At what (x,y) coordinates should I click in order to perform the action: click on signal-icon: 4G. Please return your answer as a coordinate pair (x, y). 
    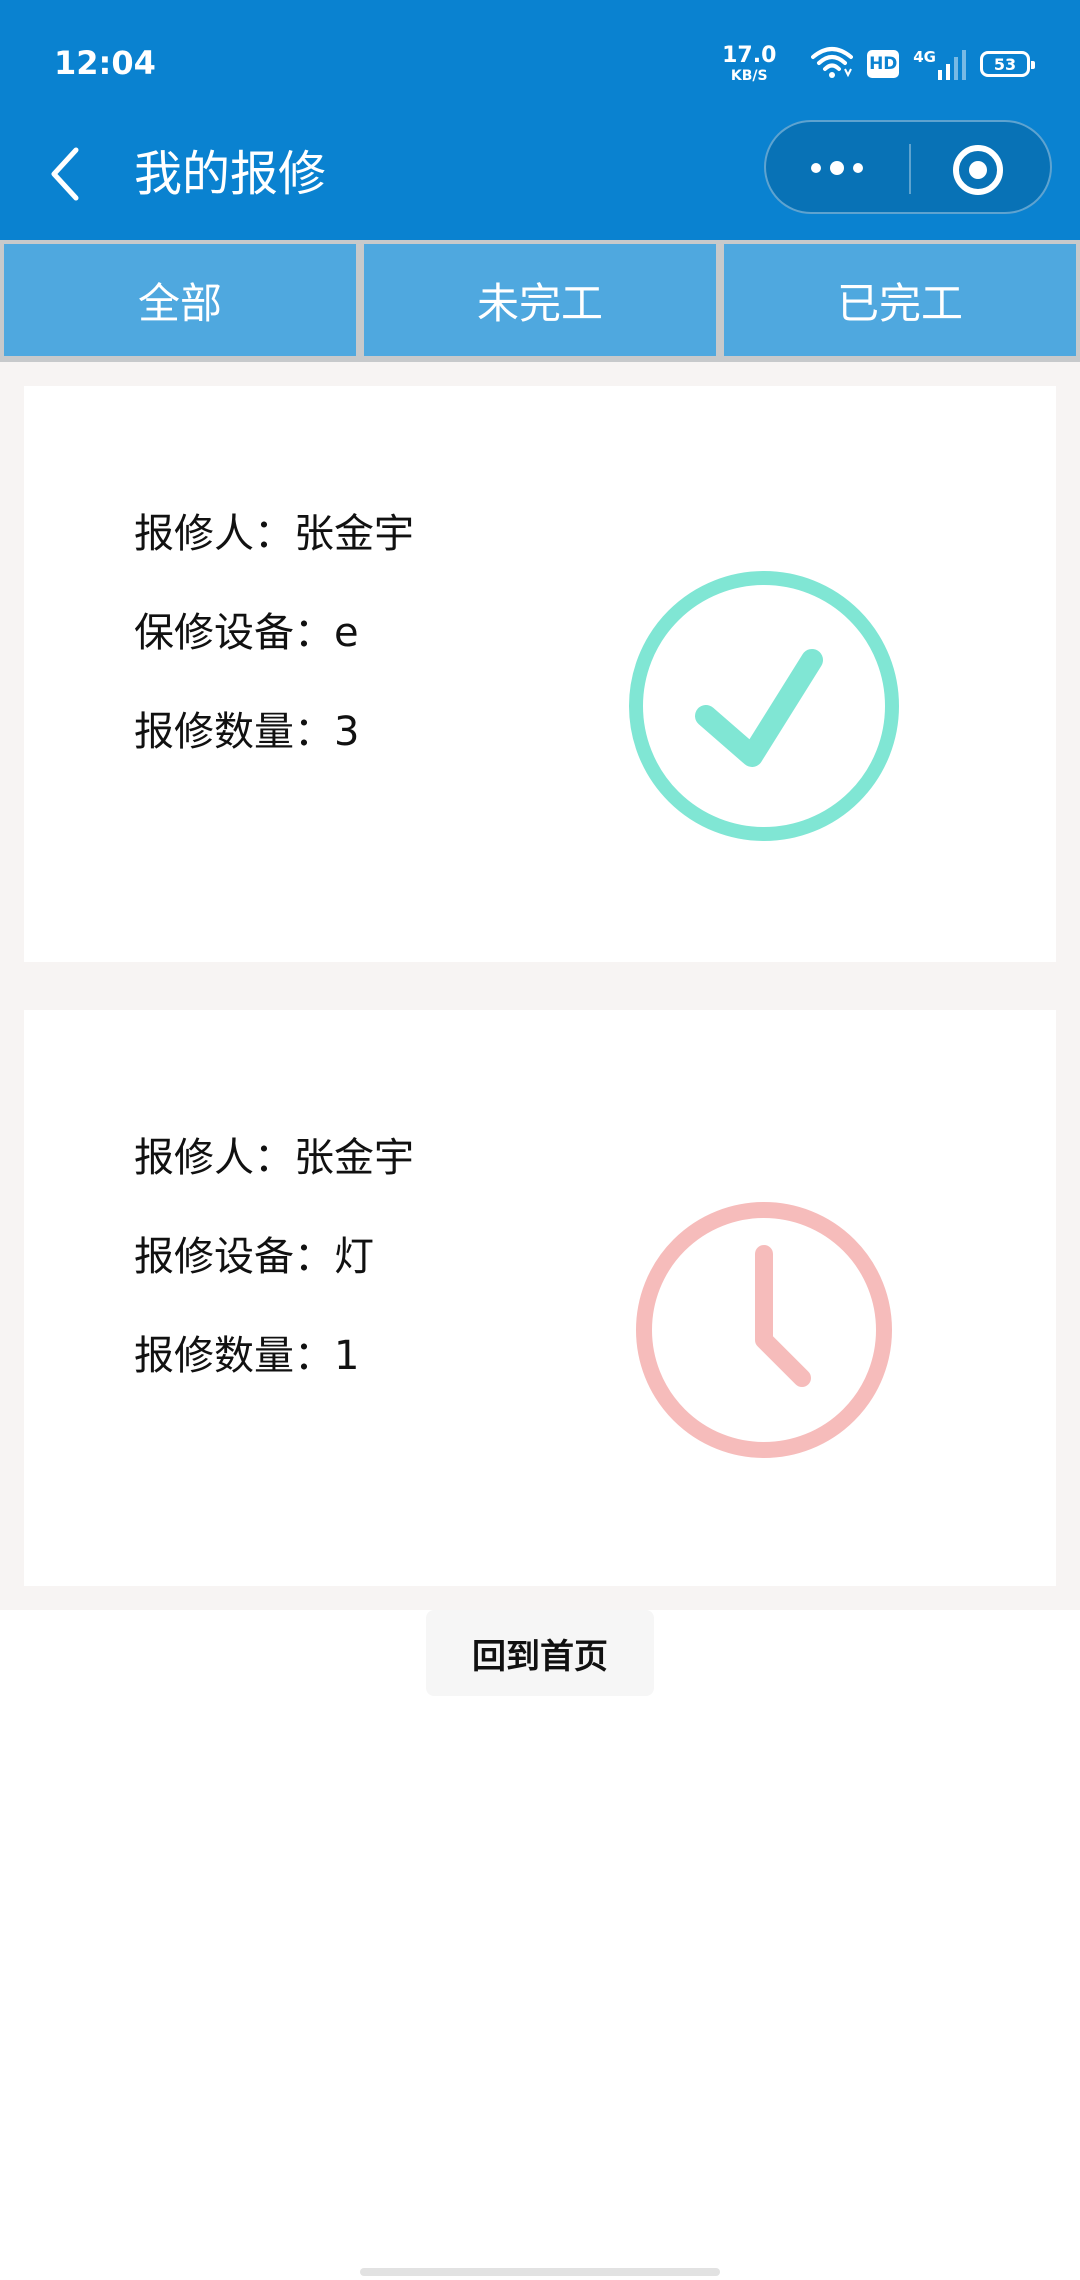
    Looking at the image, I should click on (939, 64).